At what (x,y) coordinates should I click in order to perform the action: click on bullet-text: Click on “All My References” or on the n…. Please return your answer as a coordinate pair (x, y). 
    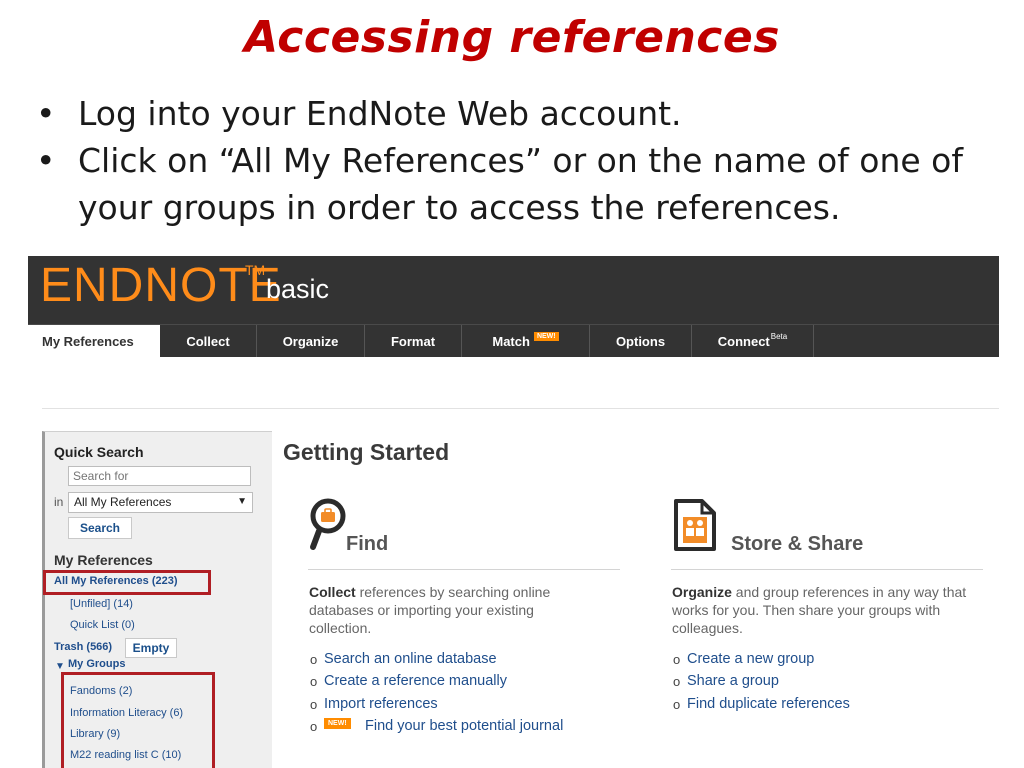
    Looking at the image, I should click on (520, 184).